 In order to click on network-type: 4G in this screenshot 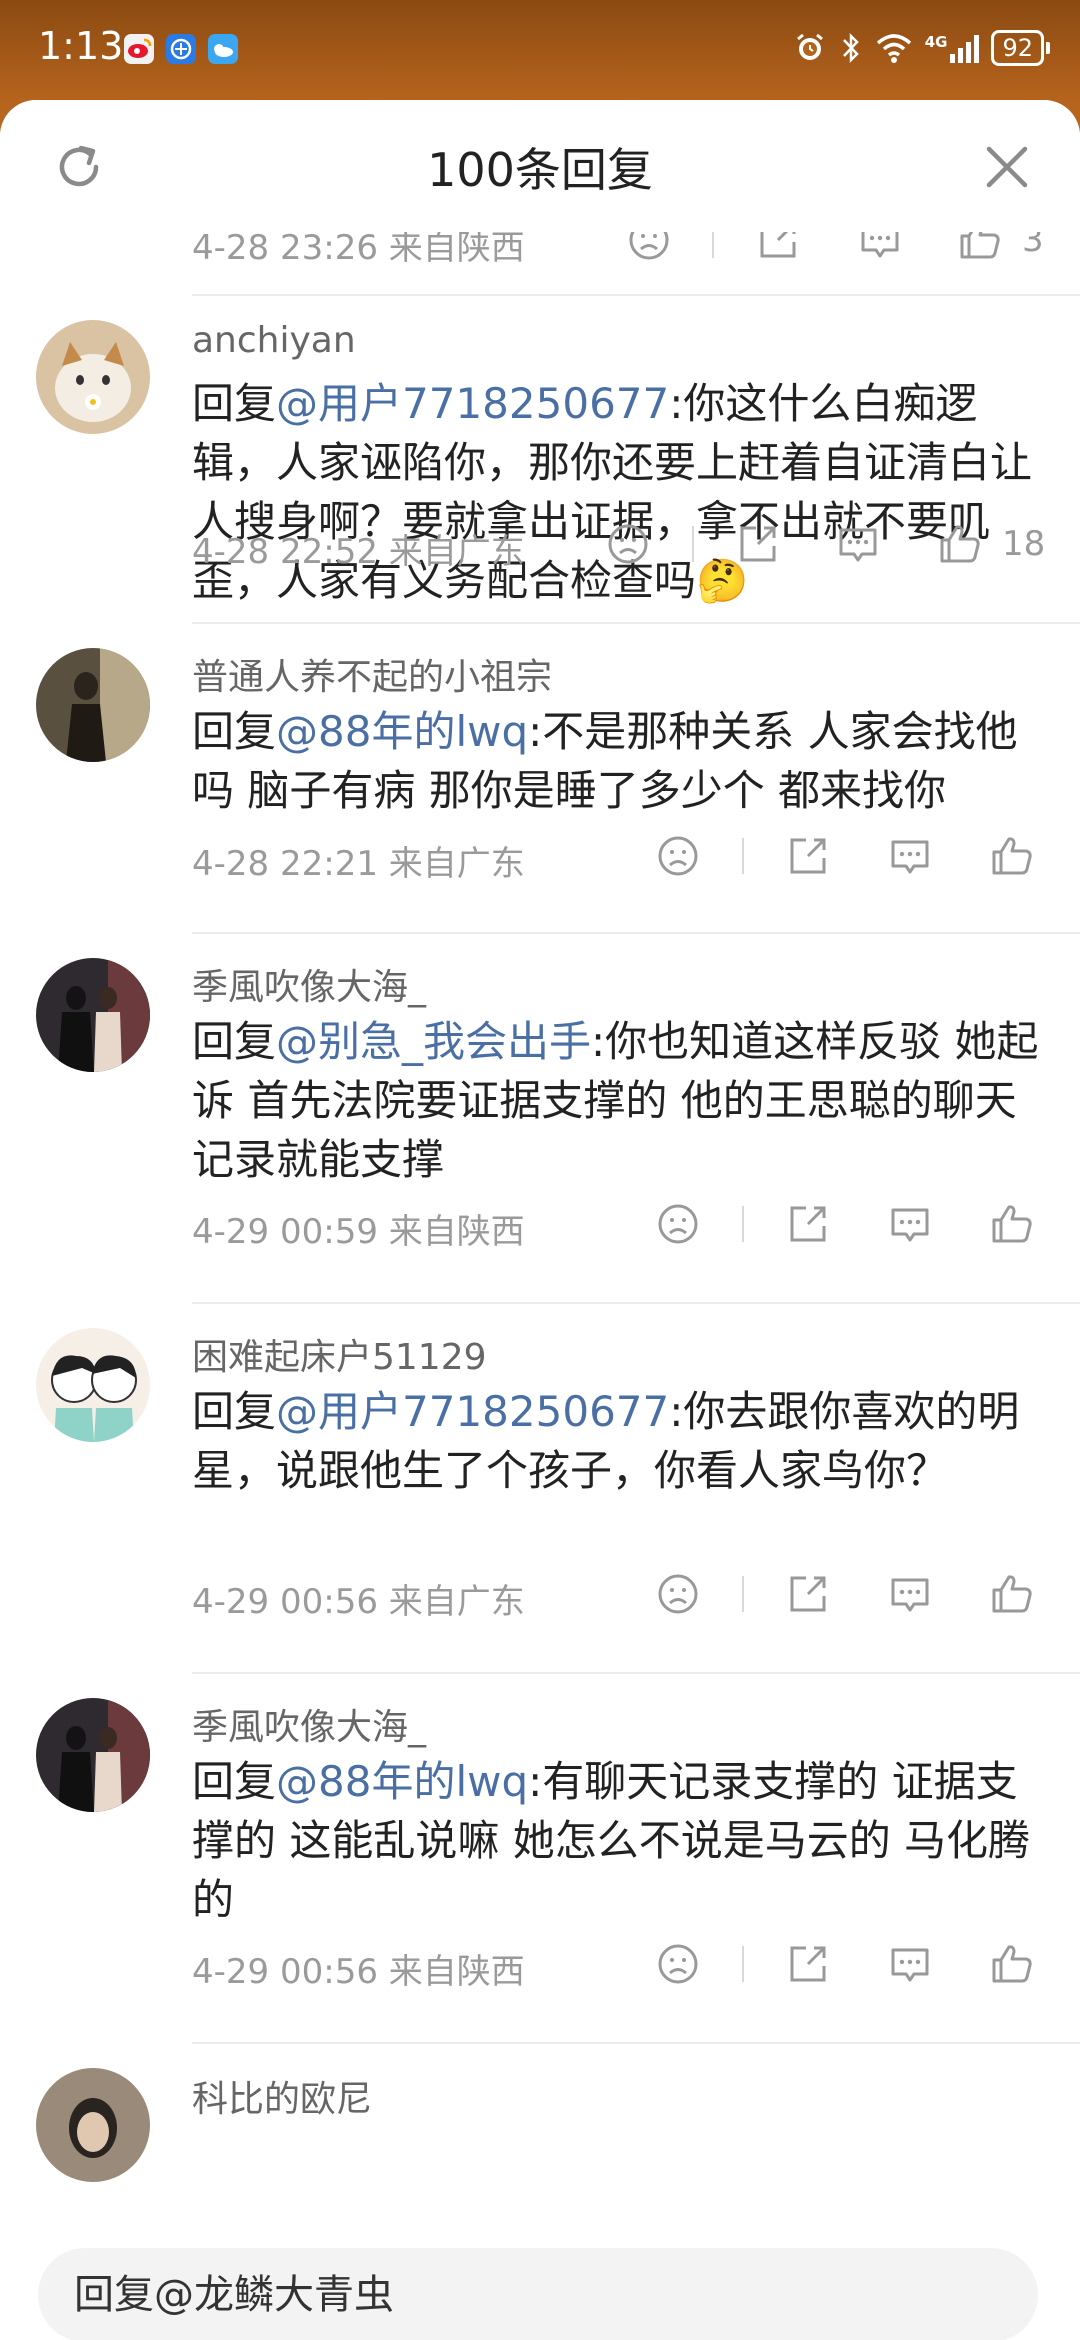, I will do `click(936, 42)`.